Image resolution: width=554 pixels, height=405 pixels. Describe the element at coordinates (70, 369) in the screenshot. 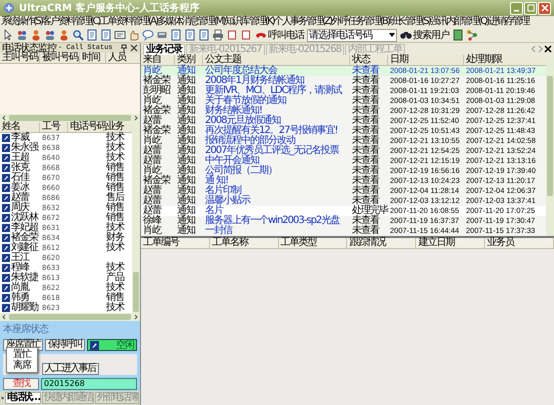

I see `after-call-button: 人工进入事后` at that location.